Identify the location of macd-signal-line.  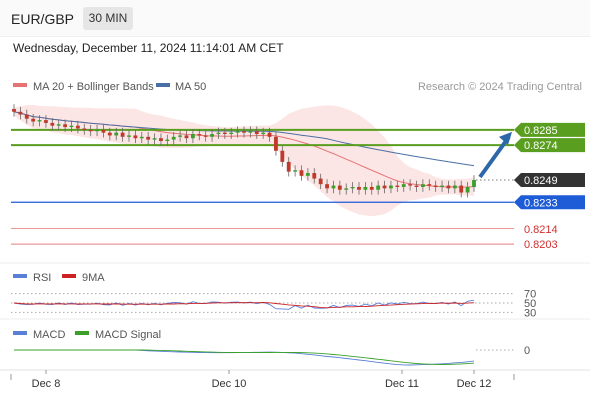
(244, 357).